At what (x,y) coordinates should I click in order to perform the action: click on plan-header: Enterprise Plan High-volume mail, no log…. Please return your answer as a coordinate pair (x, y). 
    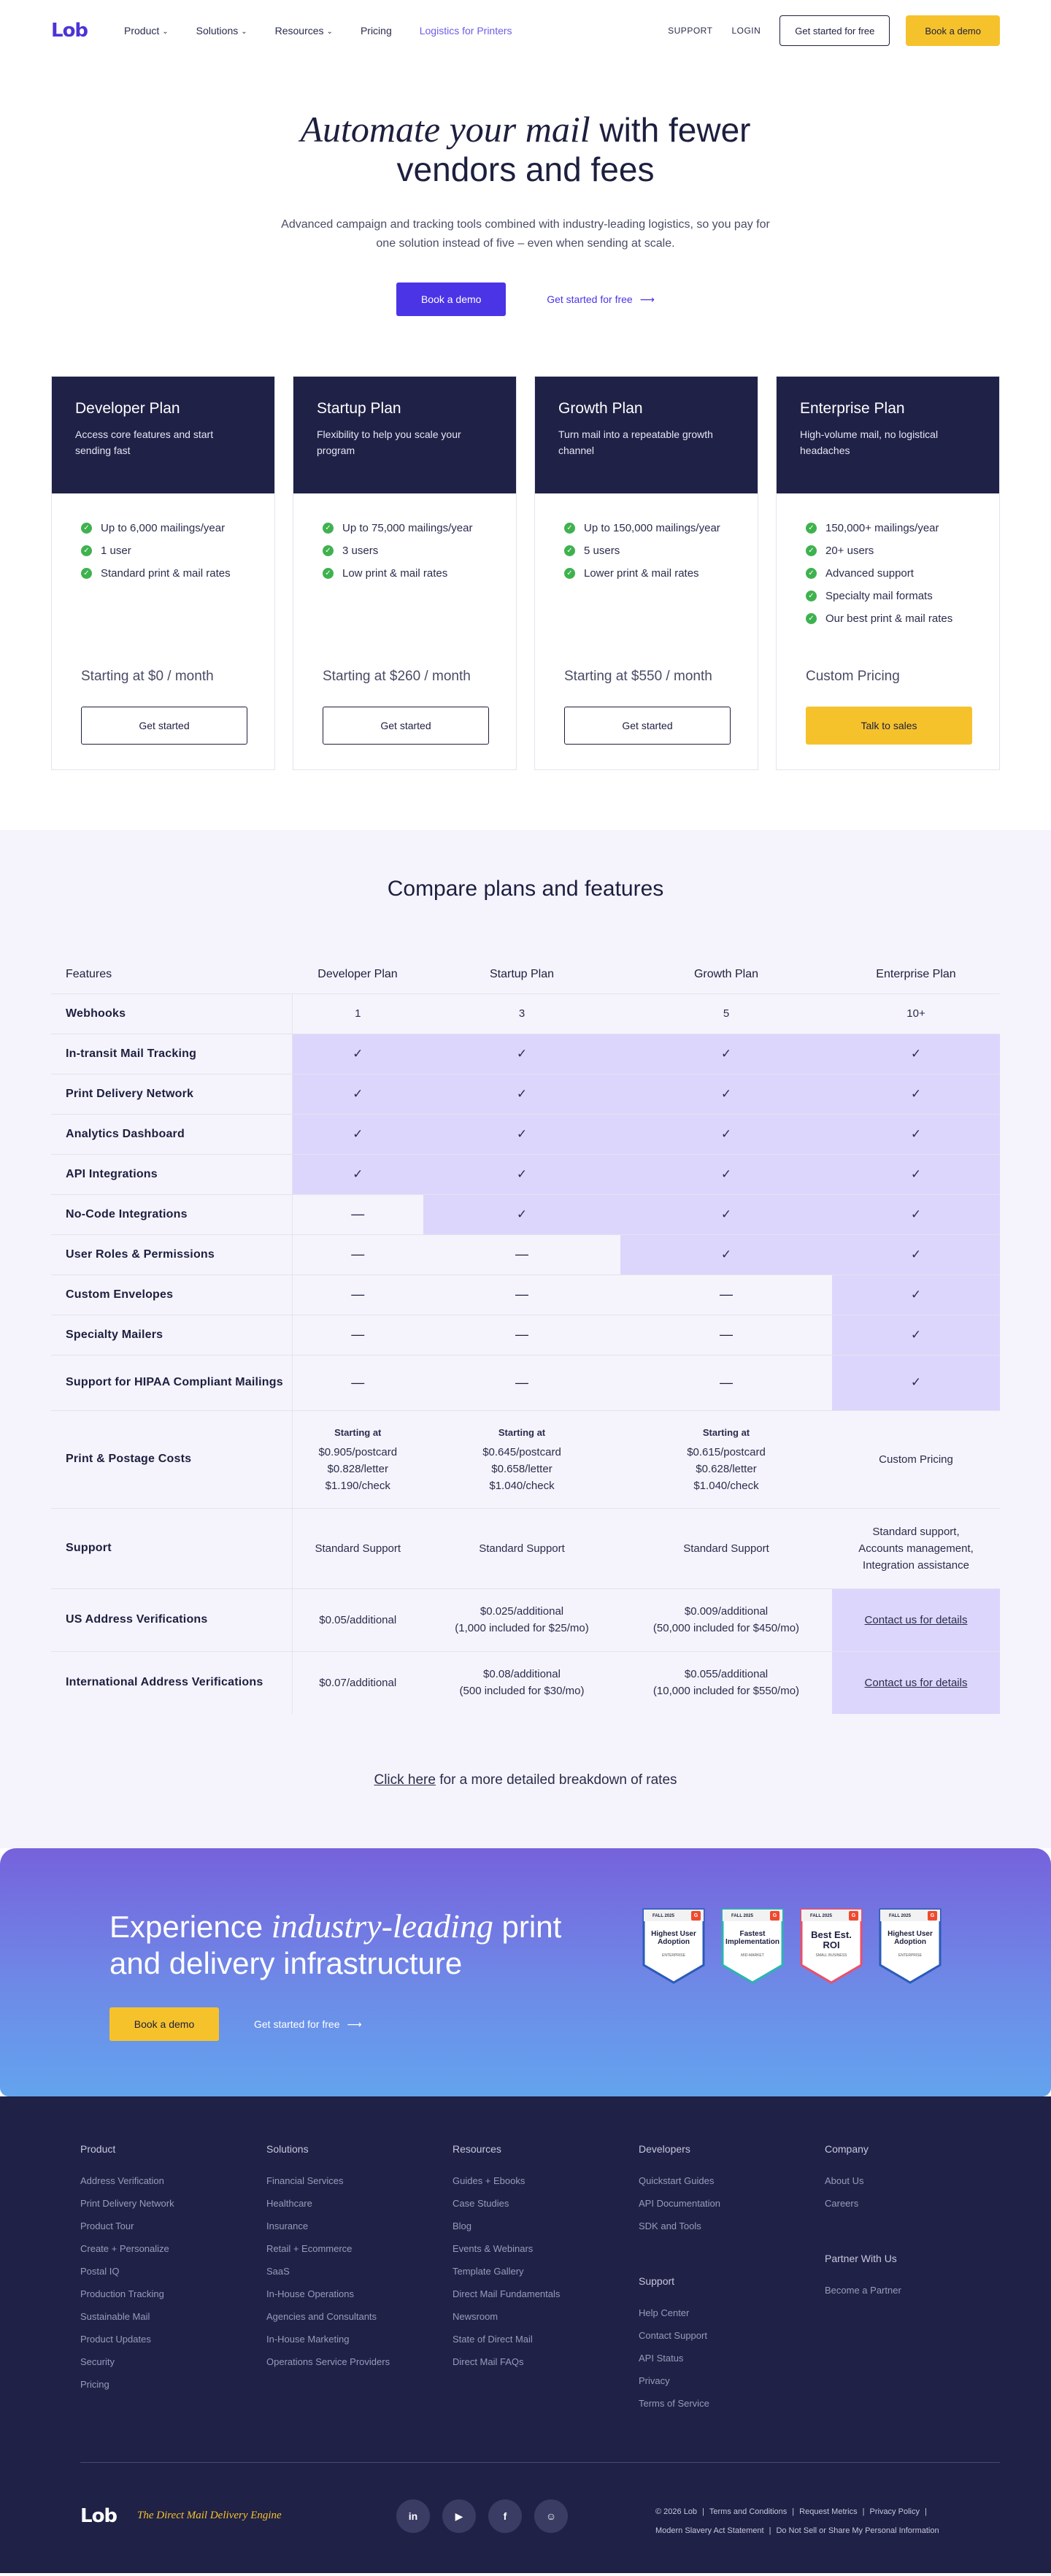
    Looking at the image, I should click on (888, 435).